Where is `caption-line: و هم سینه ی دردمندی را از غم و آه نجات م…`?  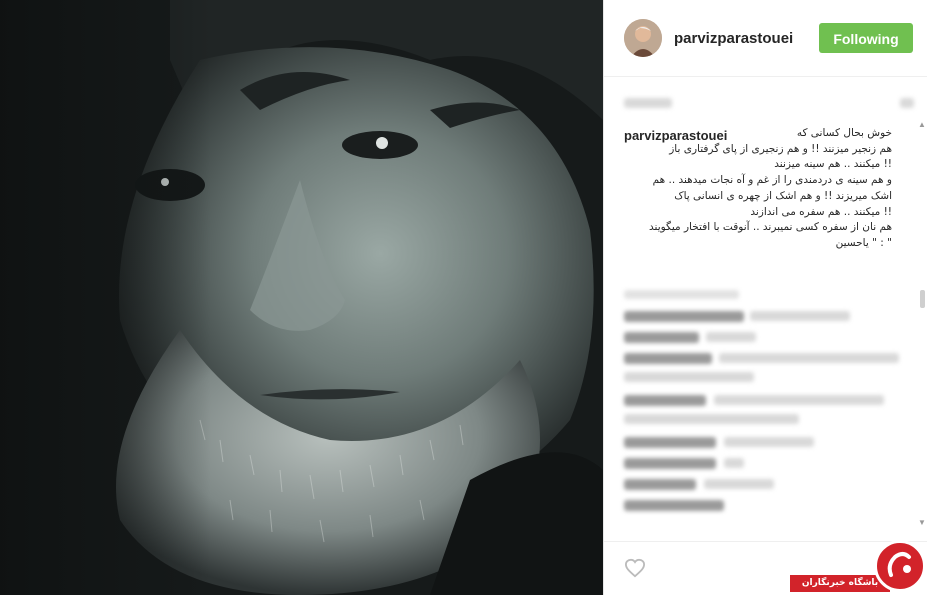 caption-line: و هم سینه ی دردمندی را از غم و آه نجات م… is located at coordinates (772, 180).